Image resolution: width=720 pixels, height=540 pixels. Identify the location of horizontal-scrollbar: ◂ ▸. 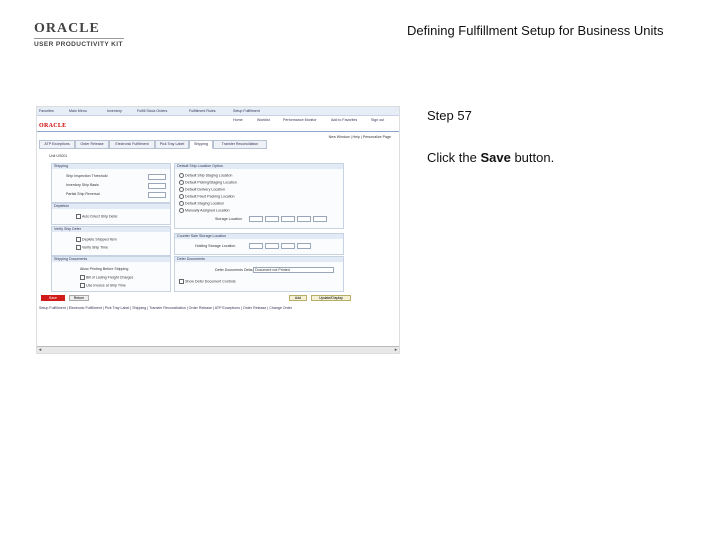
(218, 349).